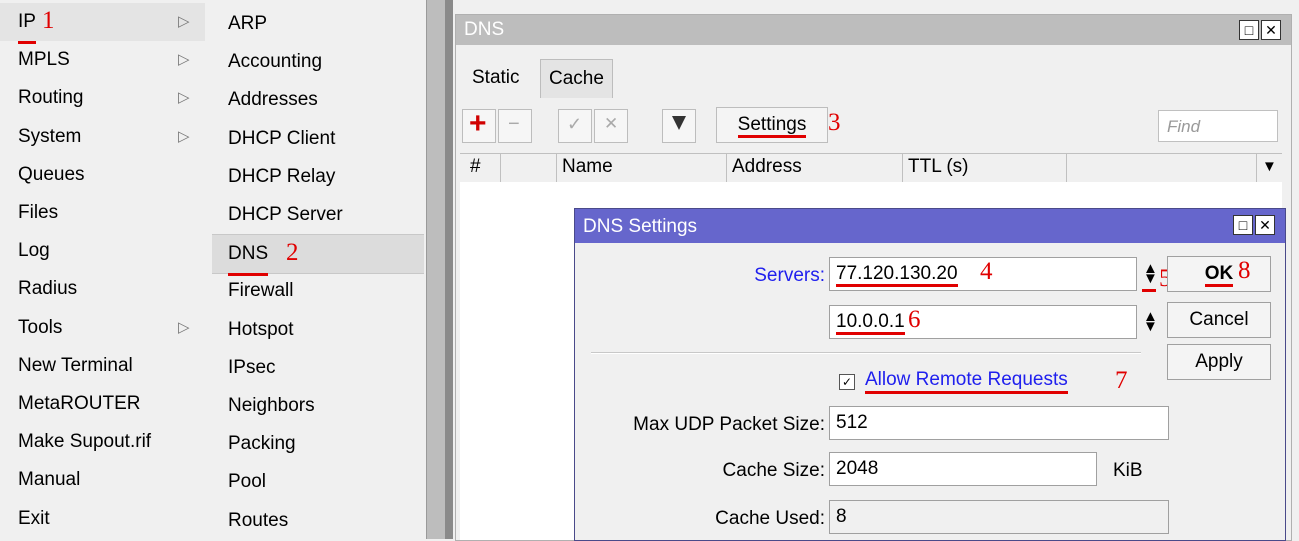  What do you see at coordinates (102, 137) in the screenshot?
I see `main-menu-item-system: System ▷` at bounding box center [102, 137].